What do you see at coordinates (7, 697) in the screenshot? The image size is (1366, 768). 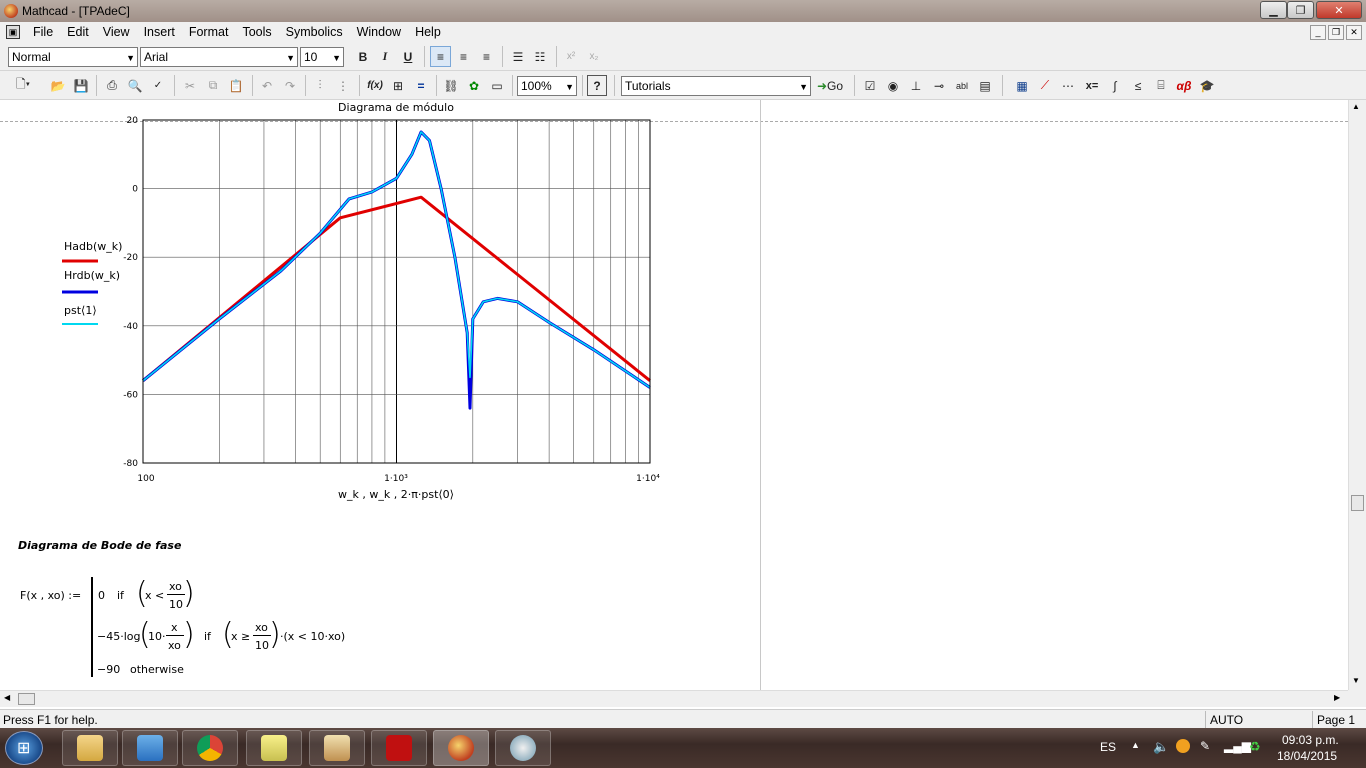 I see `scroll-left-icon: ◀` at bounding box center [7, 697].